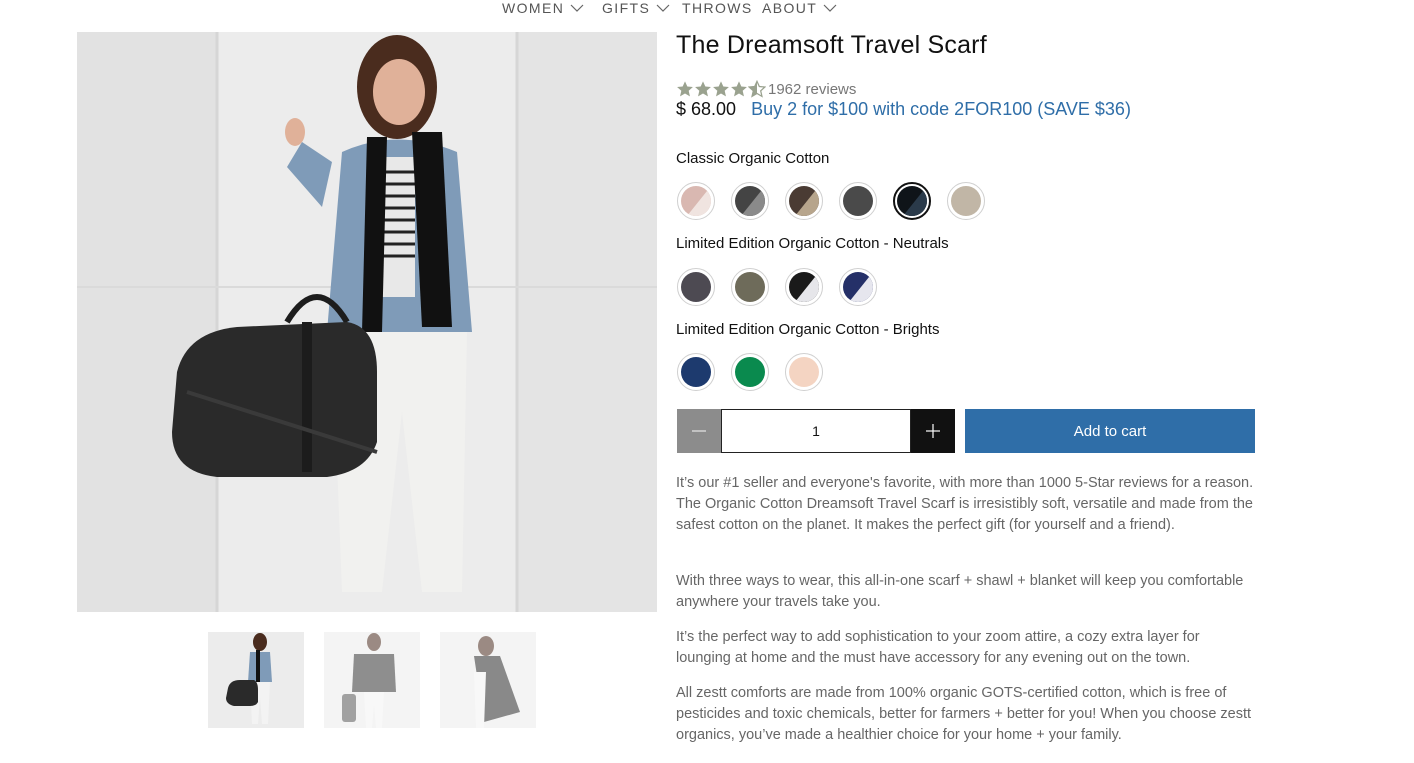 This screenshot has height=763, width=1414. Describe the element at coordinates (753, 158) in the screenshot. I see `option-group-label: Classic Organic Cotton` at that location.